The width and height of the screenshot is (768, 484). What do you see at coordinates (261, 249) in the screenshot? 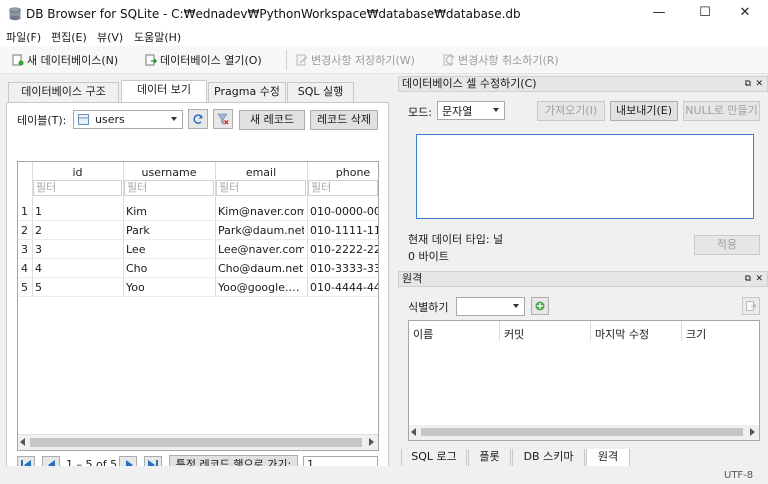
I see `cell-email: Lee@naver.com` at bounding box center [261, 249].